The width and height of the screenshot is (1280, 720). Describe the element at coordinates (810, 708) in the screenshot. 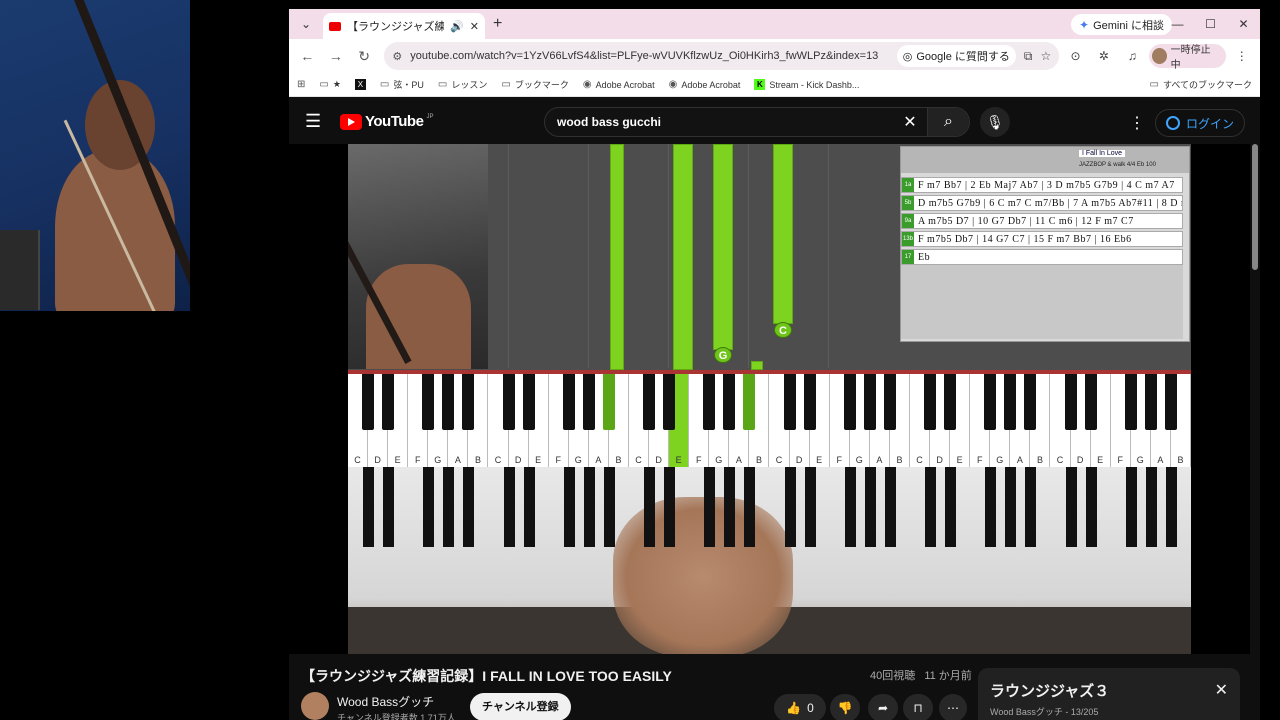

I see `like-count: 0` at that location.